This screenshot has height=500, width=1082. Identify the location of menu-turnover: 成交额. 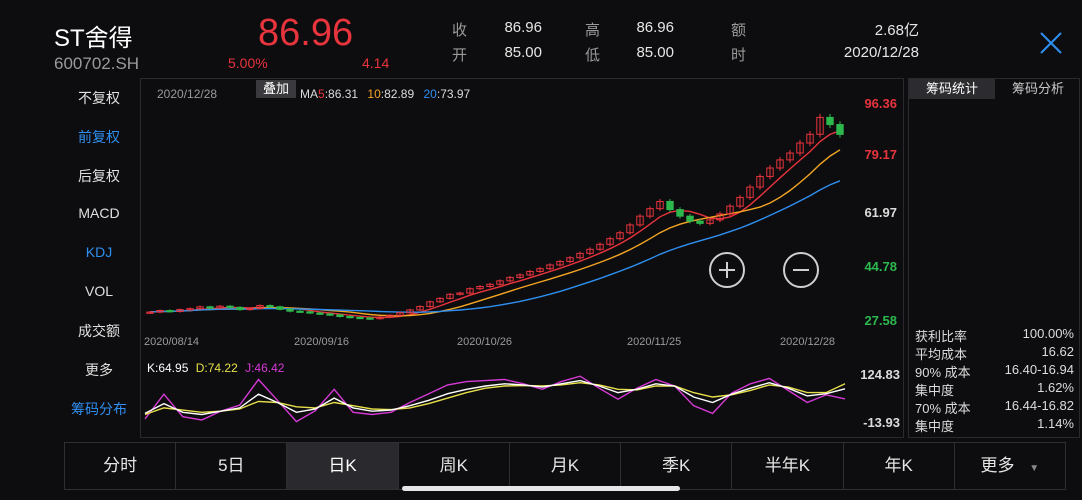
(99, 331).